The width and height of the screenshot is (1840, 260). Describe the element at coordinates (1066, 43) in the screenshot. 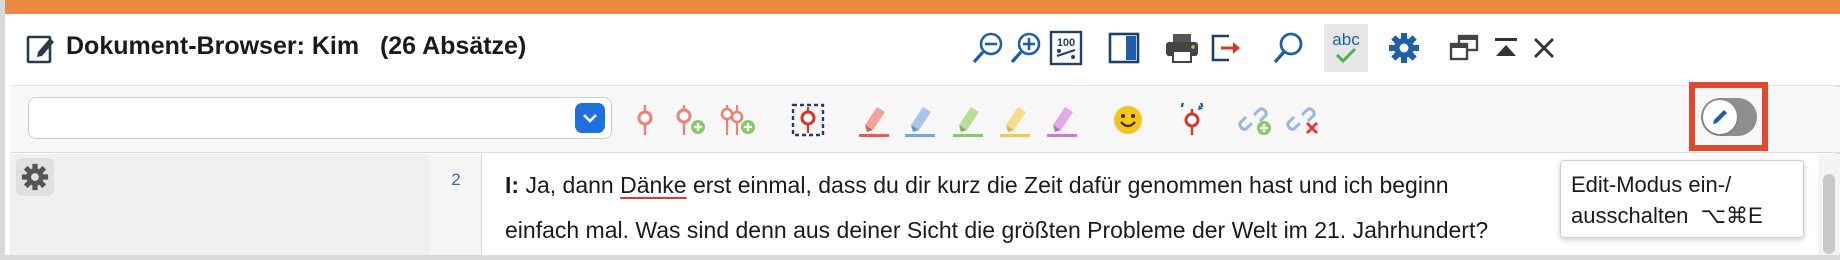

I see `svg-text: 100` at that location.